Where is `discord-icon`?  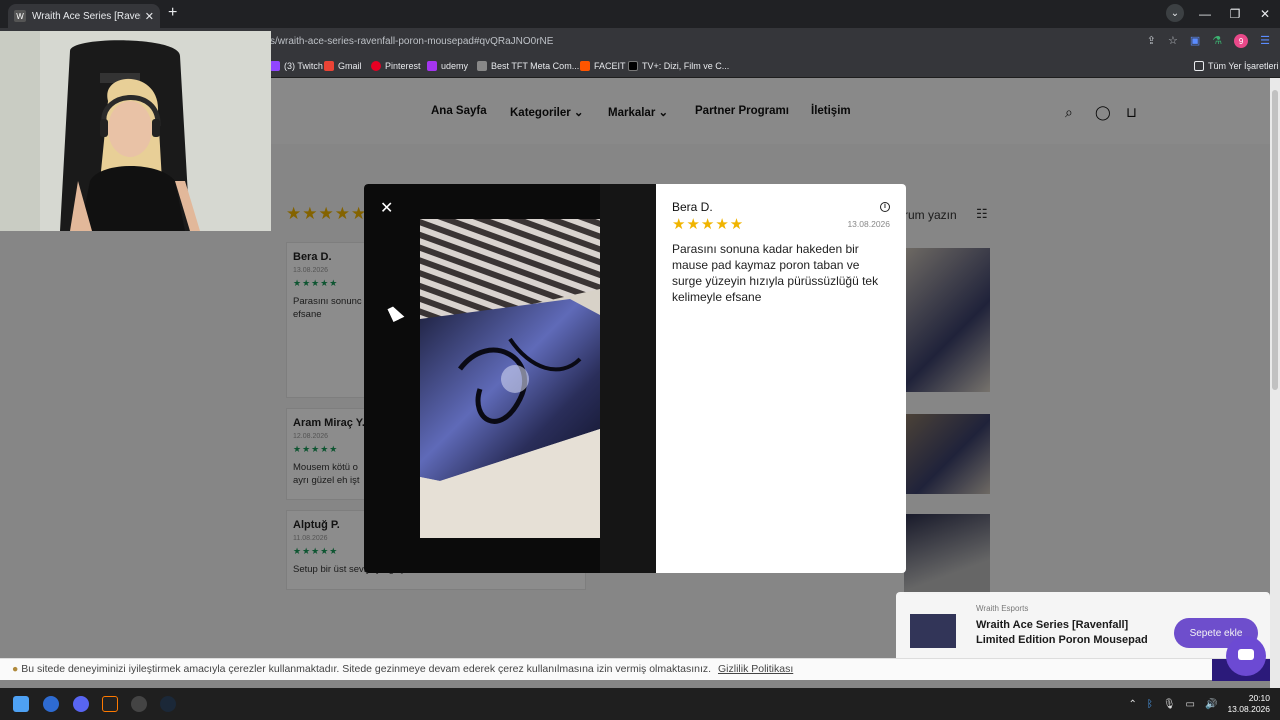
discord-icon is located at coordinates (81, 704).